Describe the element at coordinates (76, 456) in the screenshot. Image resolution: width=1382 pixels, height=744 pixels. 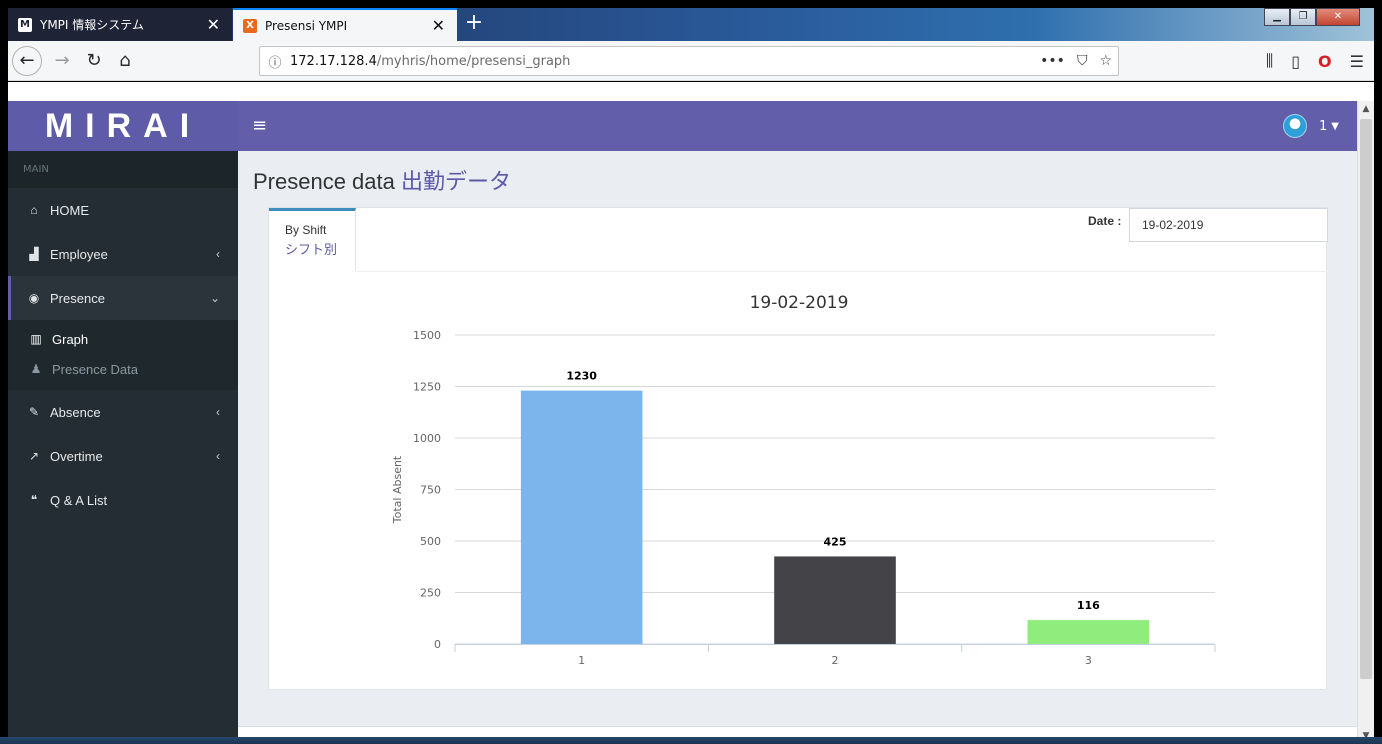
I see `sidebar-item-label: Overtime` at that location.